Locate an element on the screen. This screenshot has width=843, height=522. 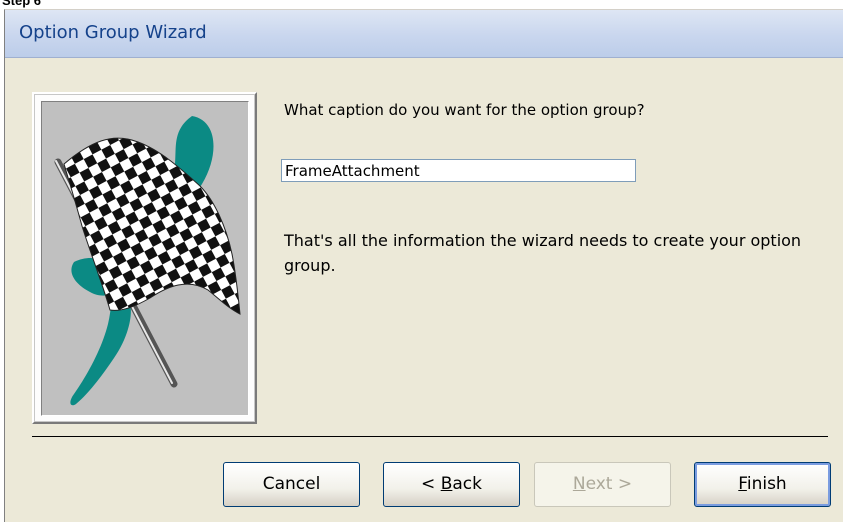
next-button-label: Next > is located at coordinates (602, 484).